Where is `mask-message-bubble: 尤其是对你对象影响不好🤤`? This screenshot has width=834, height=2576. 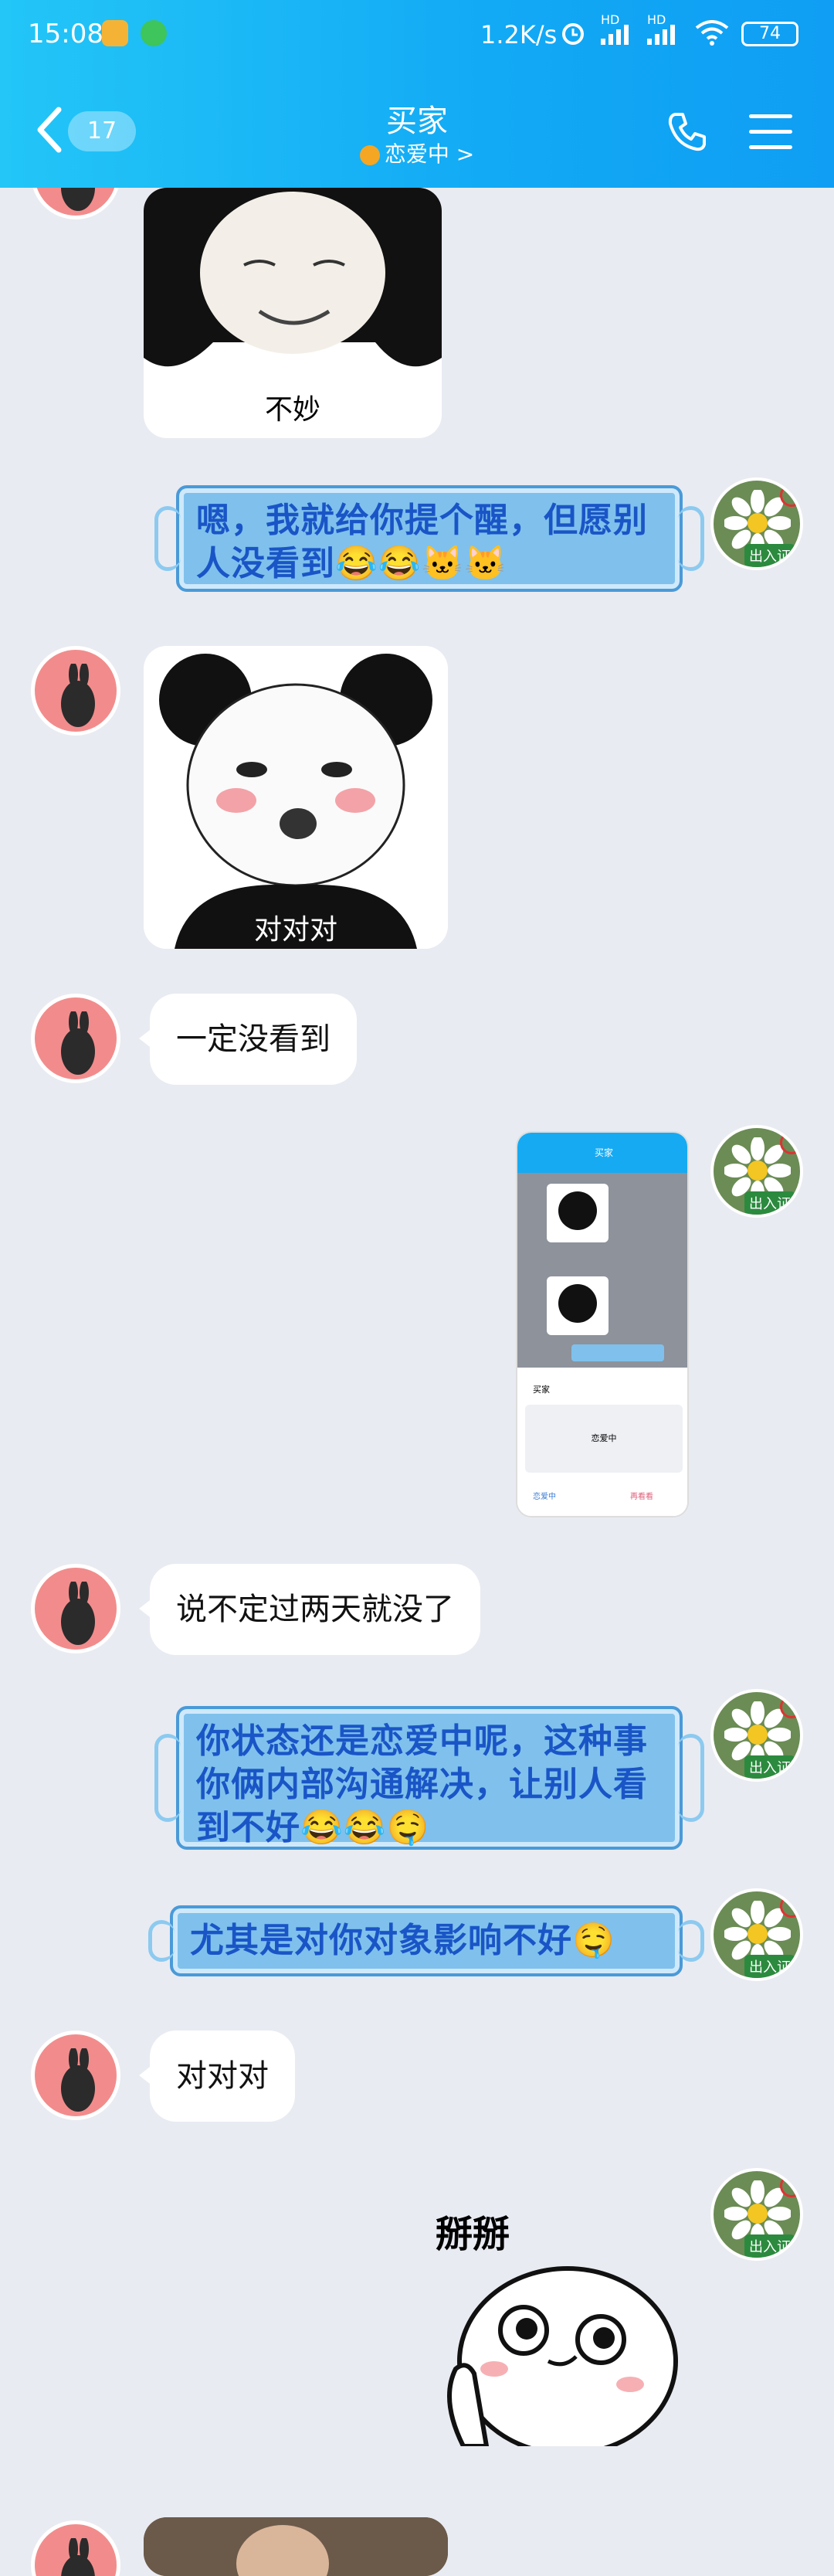
mask-message-bubble: 尤其是对你对象影响不好🤤 is located at coordinates (426, 1940).